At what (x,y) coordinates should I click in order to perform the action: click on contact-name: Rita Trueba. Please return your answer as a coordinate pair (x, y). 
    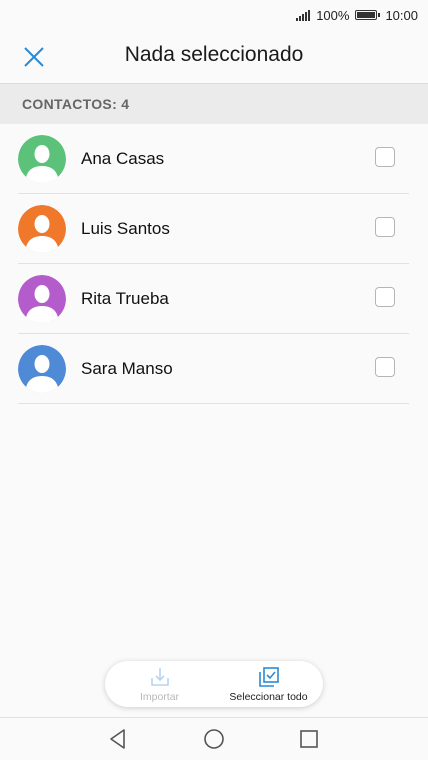
    Looking at the image, I should click on (125, 298).